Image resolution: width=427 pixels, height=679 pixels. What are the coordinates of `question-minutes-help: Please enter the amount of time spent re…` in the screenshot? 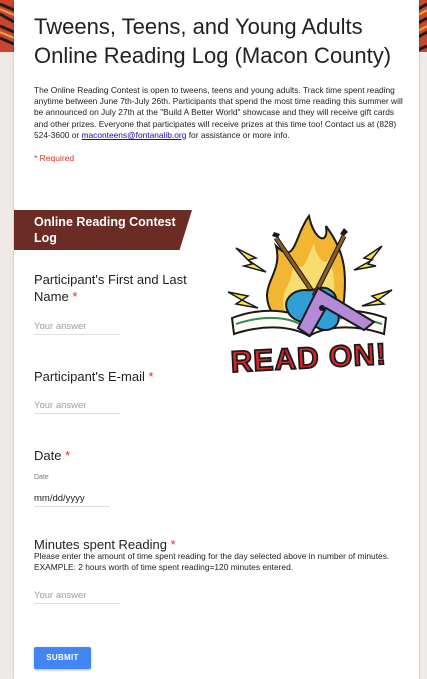 It's located at (212, 562).